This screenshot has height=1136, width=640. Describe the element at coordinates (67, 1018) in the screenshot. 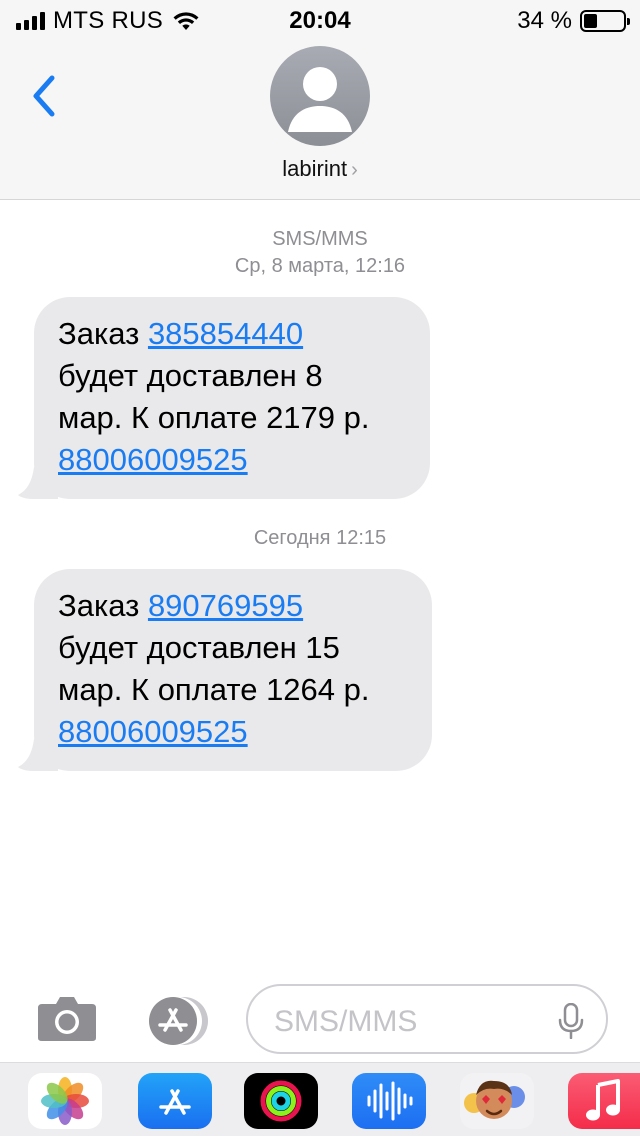

I see `camera-icon` at that location.